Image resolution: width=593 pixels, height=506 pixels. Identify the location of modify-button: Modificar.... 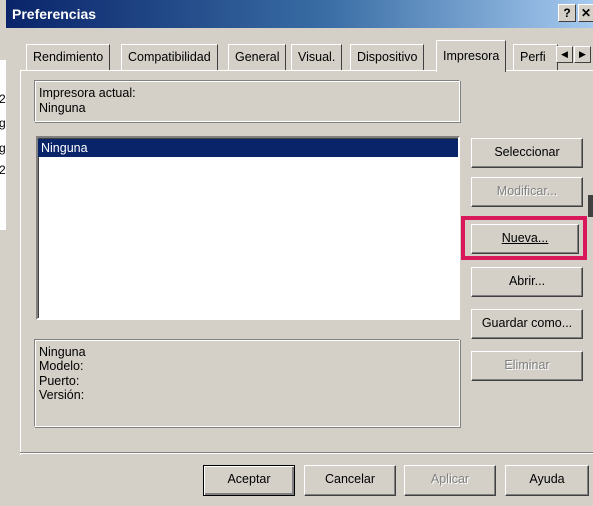
(527, 192).